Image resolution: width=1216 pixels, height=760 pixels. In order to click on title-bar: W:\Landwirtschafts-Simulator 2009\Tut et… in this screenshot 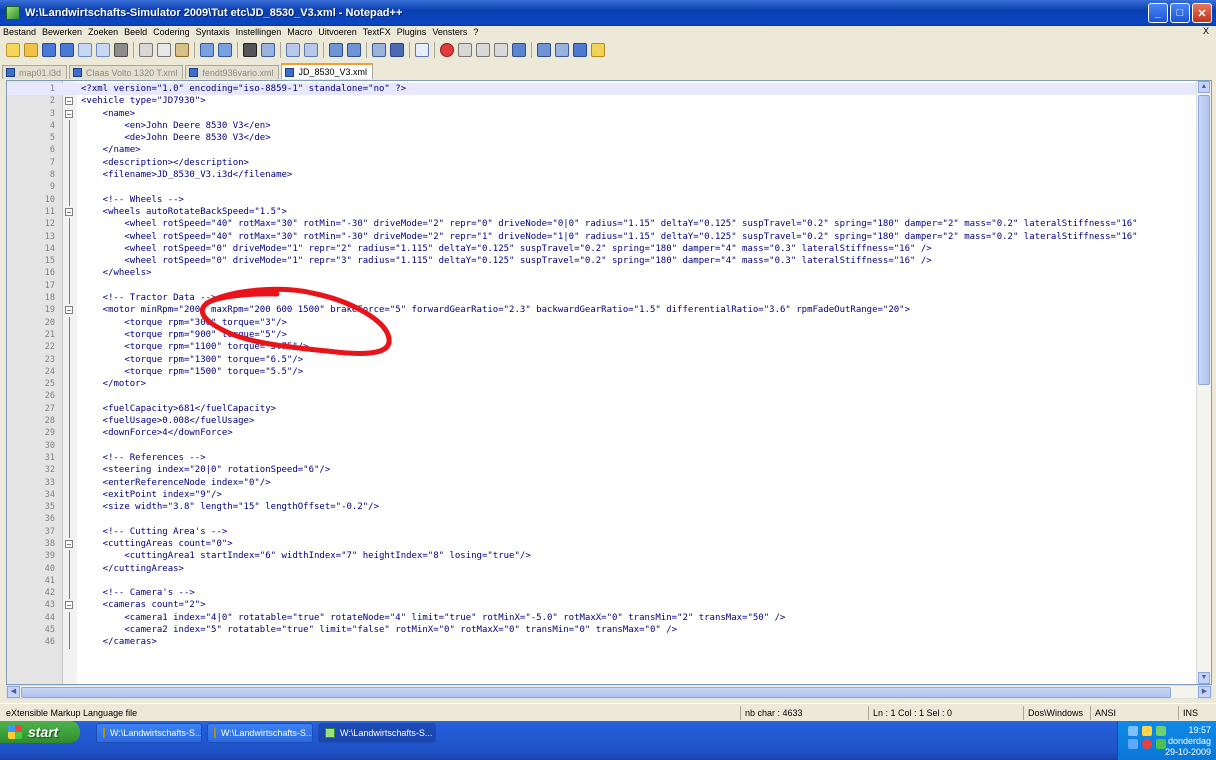, I will do `click(608, 13)`.